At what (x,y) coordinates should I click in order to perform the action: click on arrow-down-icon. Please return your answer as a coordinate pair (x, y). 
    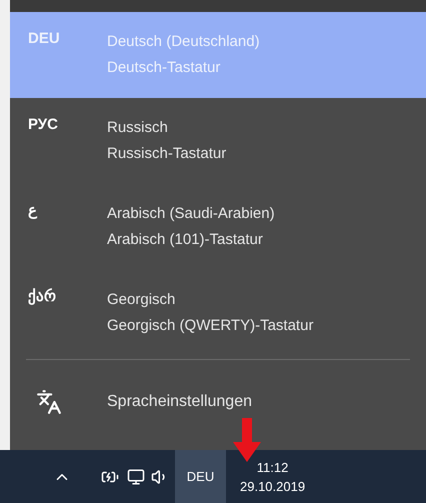
    Looking at the image, I should click on (247, 440).